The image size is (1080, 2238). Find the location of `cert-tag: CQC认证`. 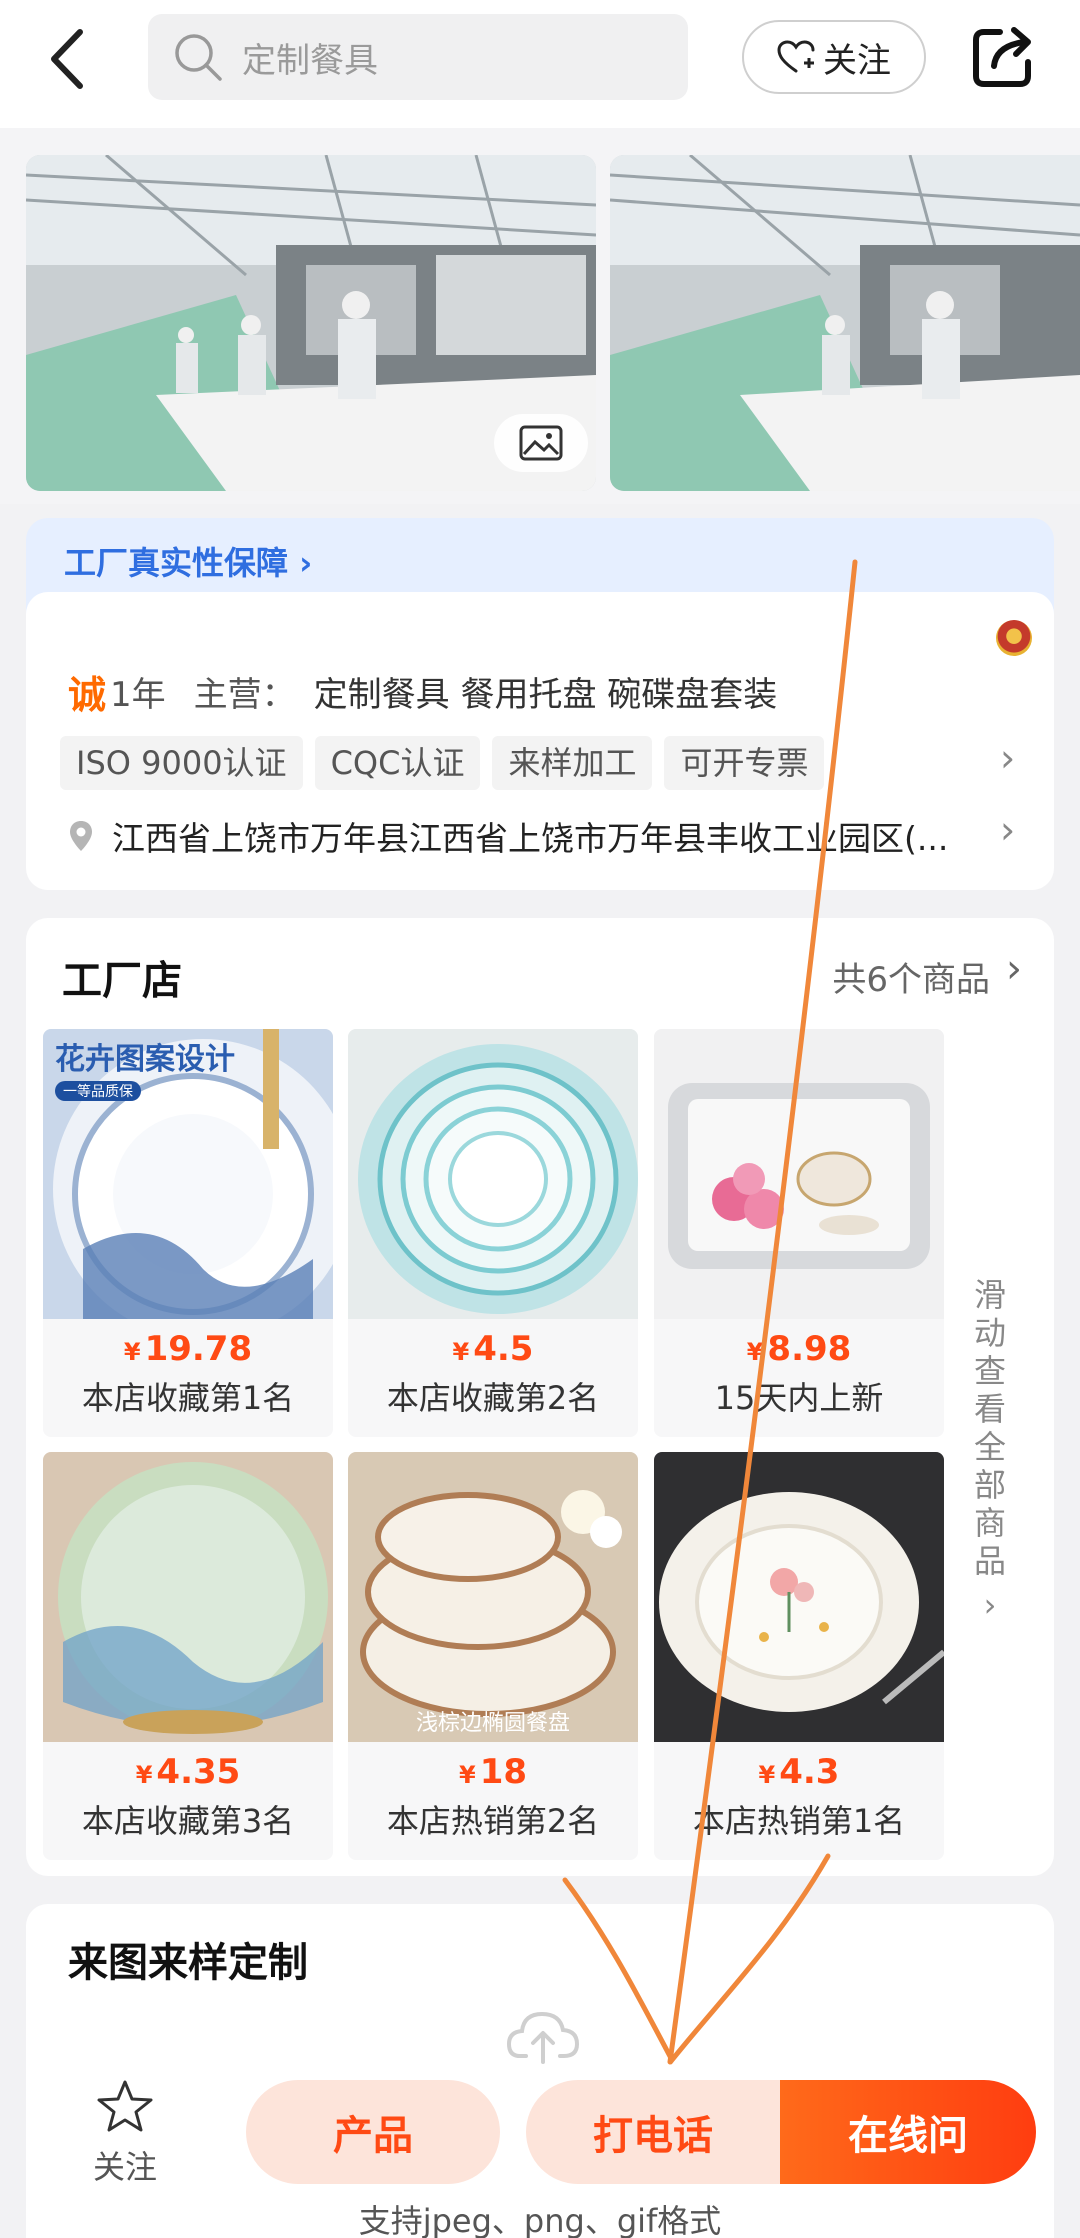

cert-tag: CQC认证 is located at coordinates (397, 763).